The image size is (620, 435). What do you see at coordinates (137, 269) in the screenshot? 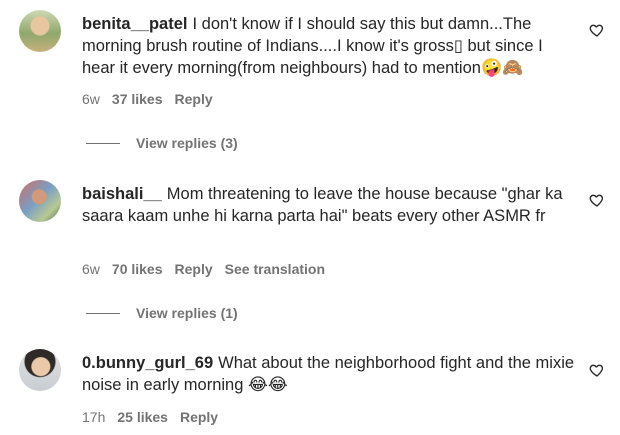
I see `likes-count: 70 likes` at bounding box center [137, 269].